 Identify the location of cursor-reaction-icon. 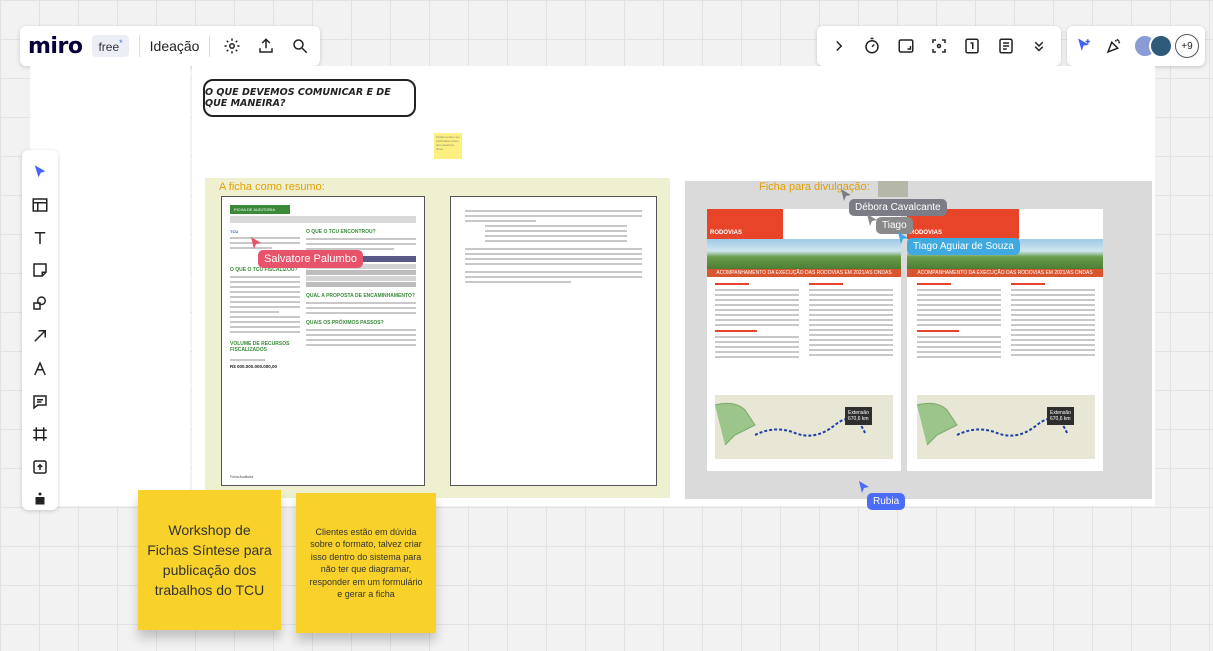
(1084, 46).